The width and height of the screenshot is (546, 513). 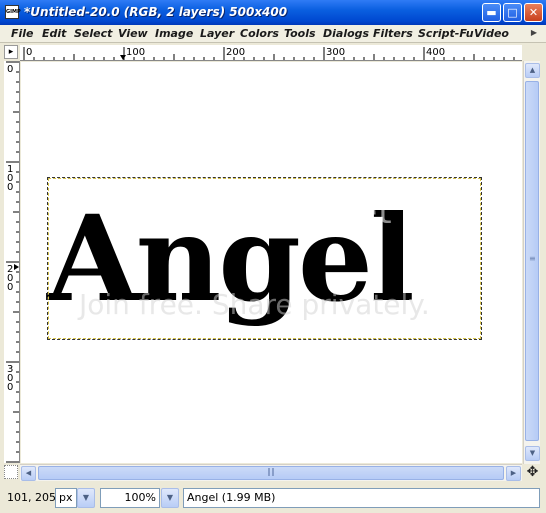 I want to click on maximize-button: □, so click(x=512, y=12).